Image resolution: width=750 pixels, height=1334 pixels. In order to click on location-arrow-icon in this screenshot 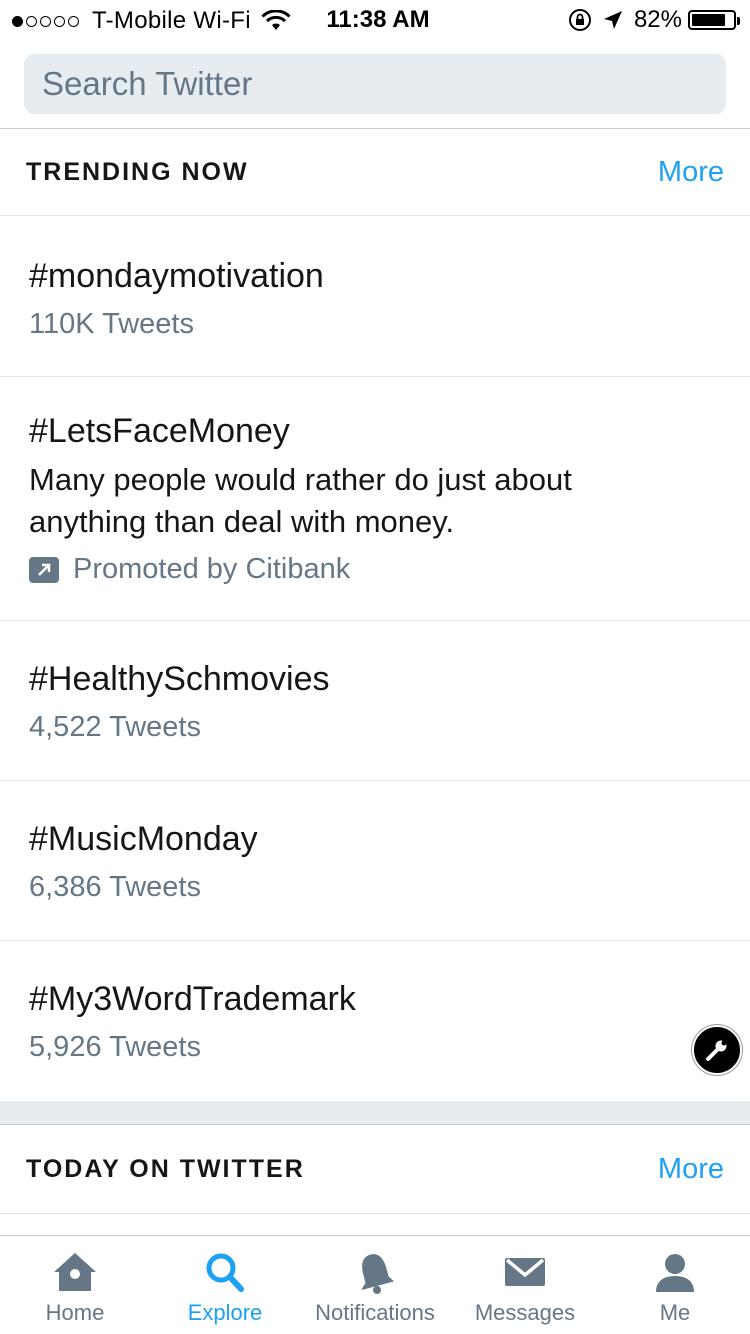, I will do `click(612, 20)`.